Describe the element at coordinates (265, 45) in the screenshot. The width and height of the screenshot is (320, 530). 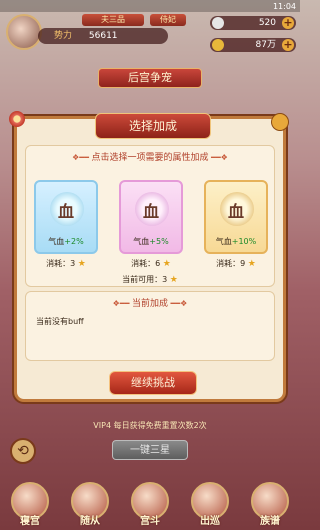
I see `gold-value: 87万` at that location.